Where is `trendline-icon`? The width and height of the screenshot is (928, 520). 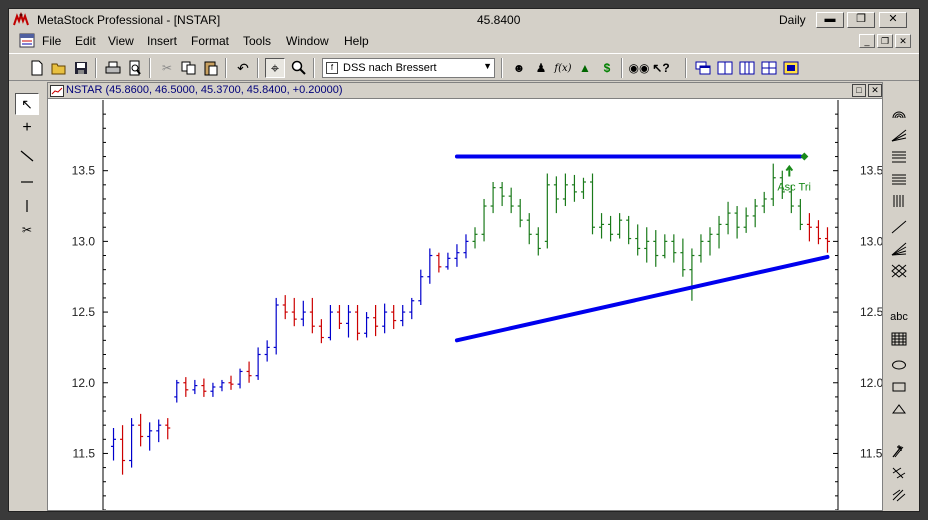
trendline-icon is located at coordinates (899, 227).